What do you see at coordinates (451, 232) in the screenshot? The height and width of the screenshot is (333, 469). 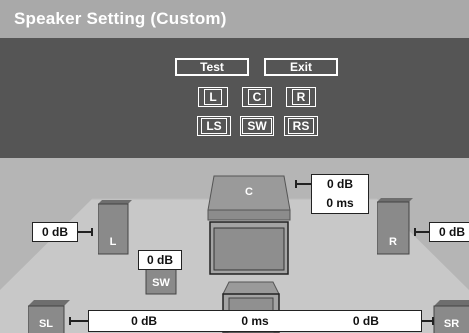 I see `right-level-value: 0 dB` at bounding box center [451, 232].